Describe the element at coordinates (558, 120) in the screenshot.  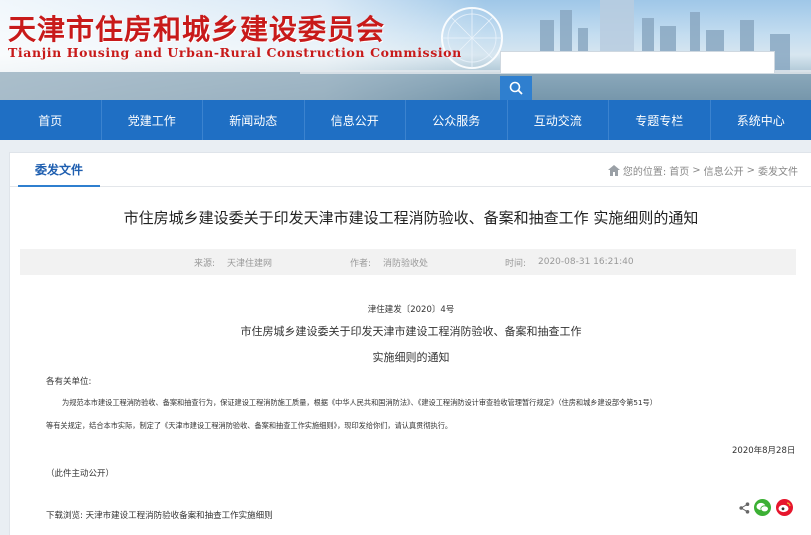
I see `nav-item-interaction: 互动交流` at that location.